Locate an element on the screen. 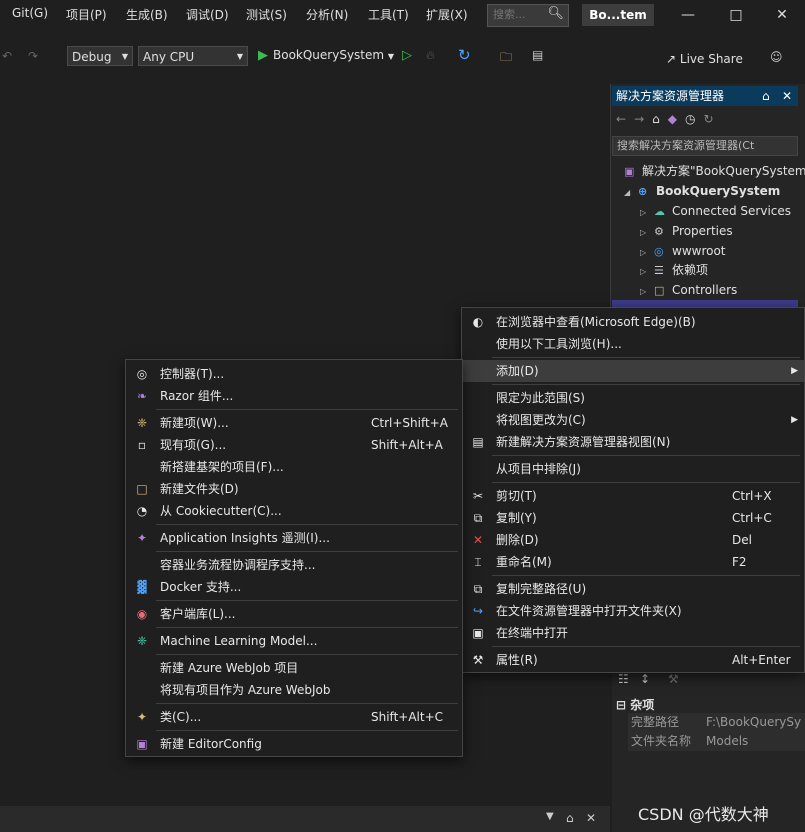  property-value: F:\BookQuerySy is located at coordinates (754, 722).